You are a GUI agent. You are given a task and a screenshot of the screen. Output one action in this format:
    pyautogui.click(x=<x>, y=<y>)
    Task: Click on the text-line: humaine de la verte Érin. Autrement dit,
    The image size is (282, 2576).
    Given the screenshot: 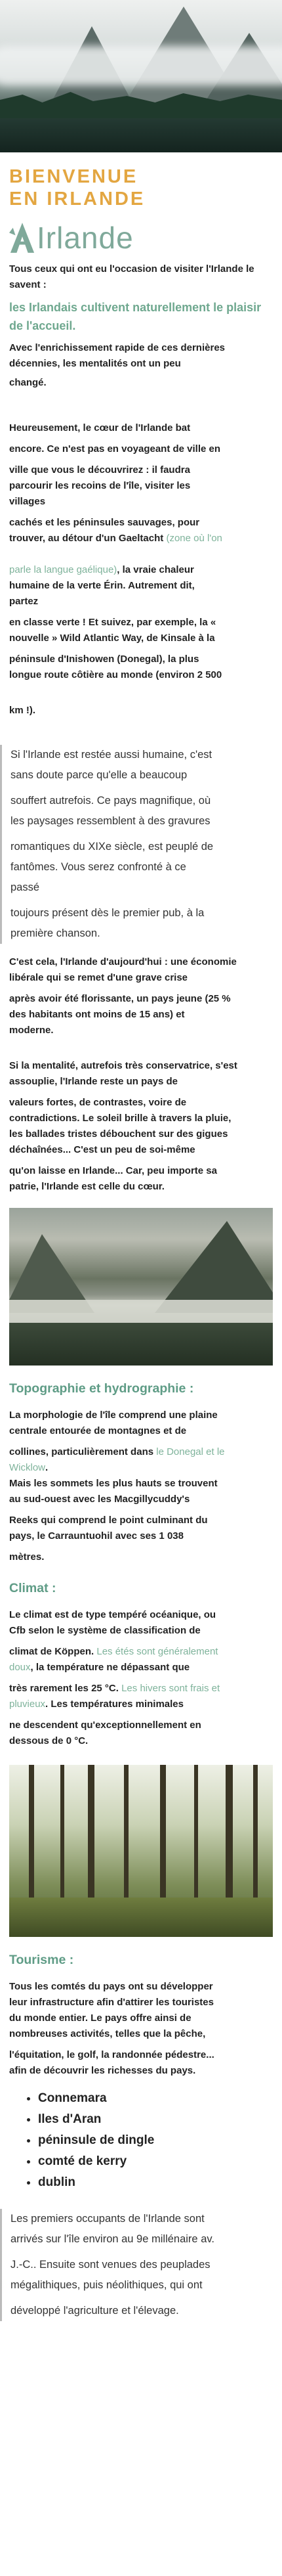 What is the action you would take?
    pyautogui.click(x=102, y=585)
    